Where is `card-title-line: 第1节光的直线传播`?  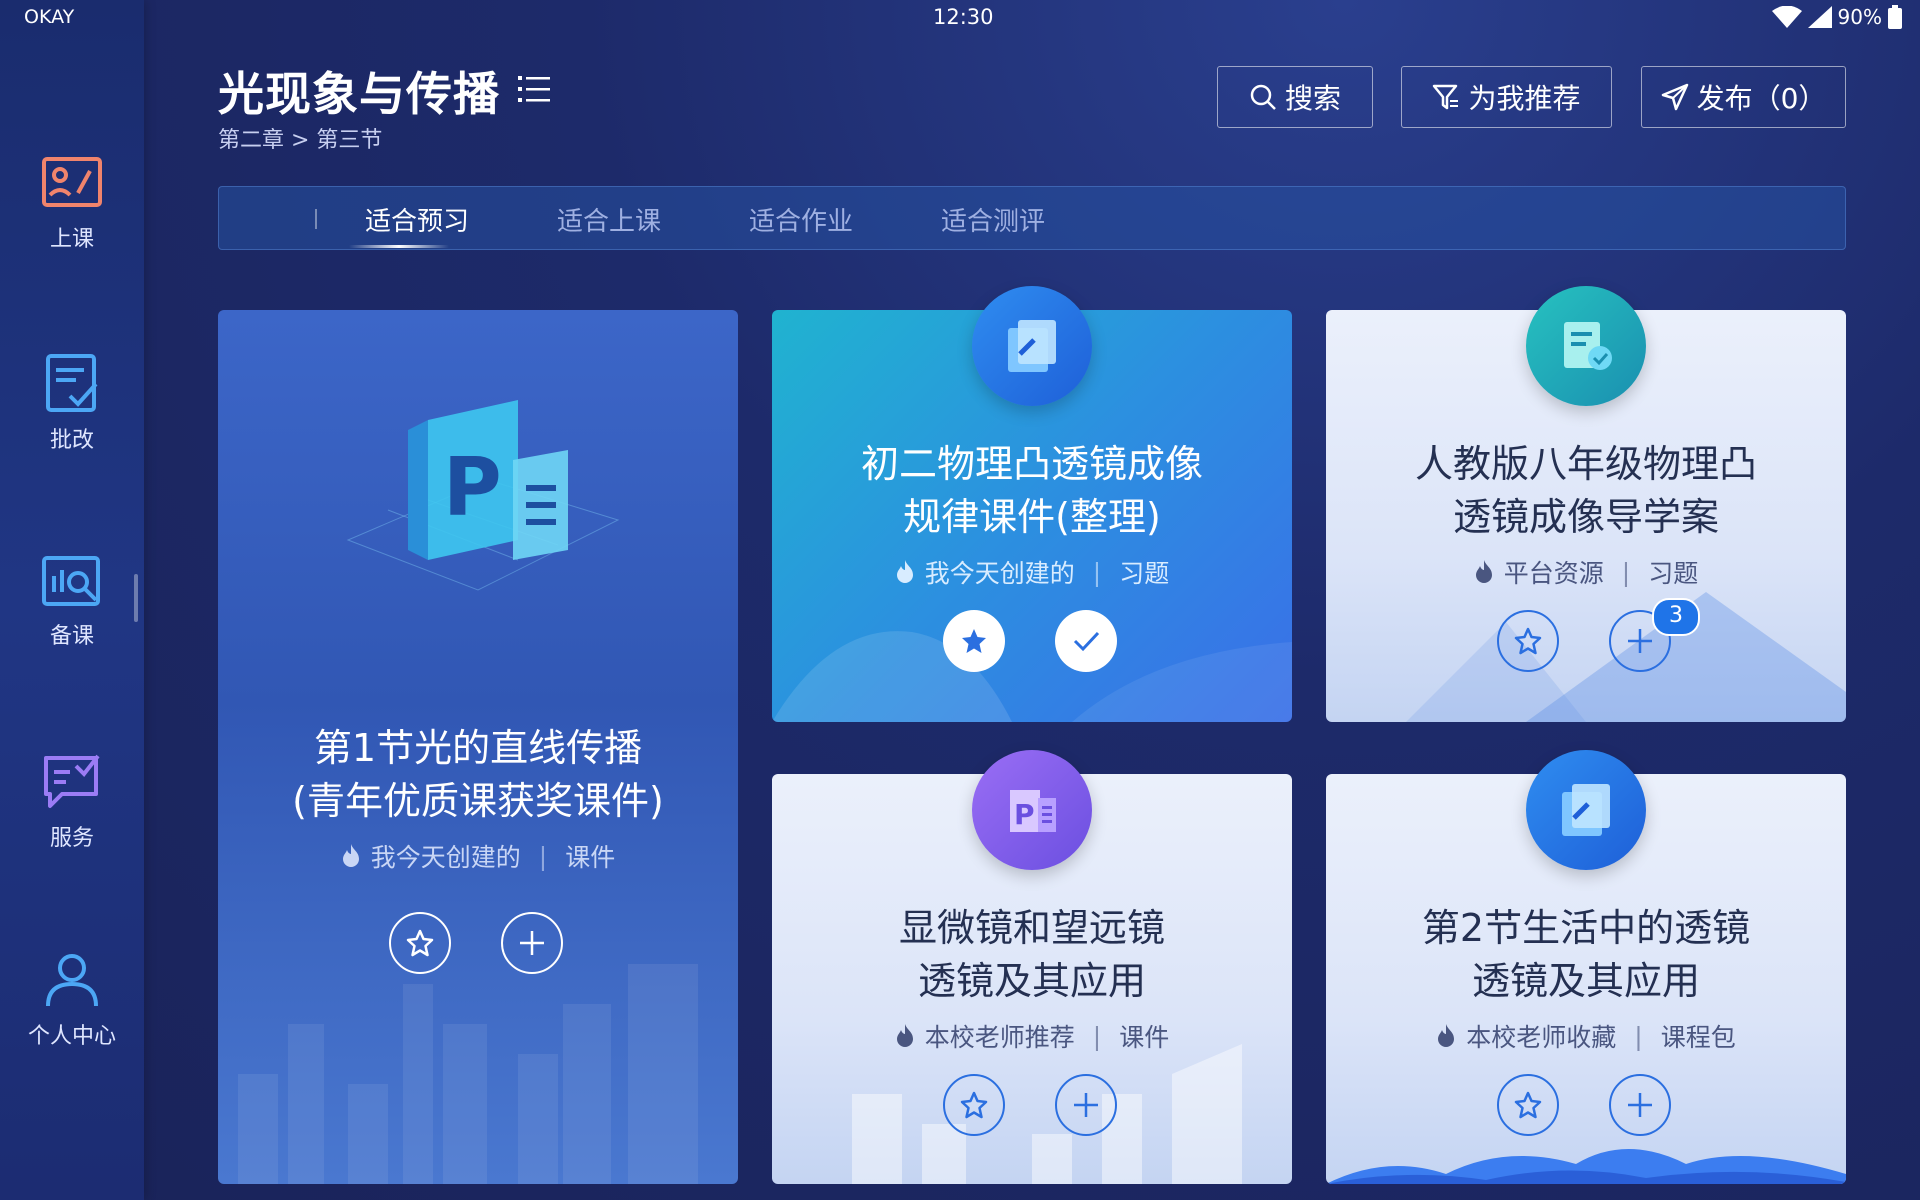
card-title-line: 第1节光的直线传播 is located at coordinates (478, 748).